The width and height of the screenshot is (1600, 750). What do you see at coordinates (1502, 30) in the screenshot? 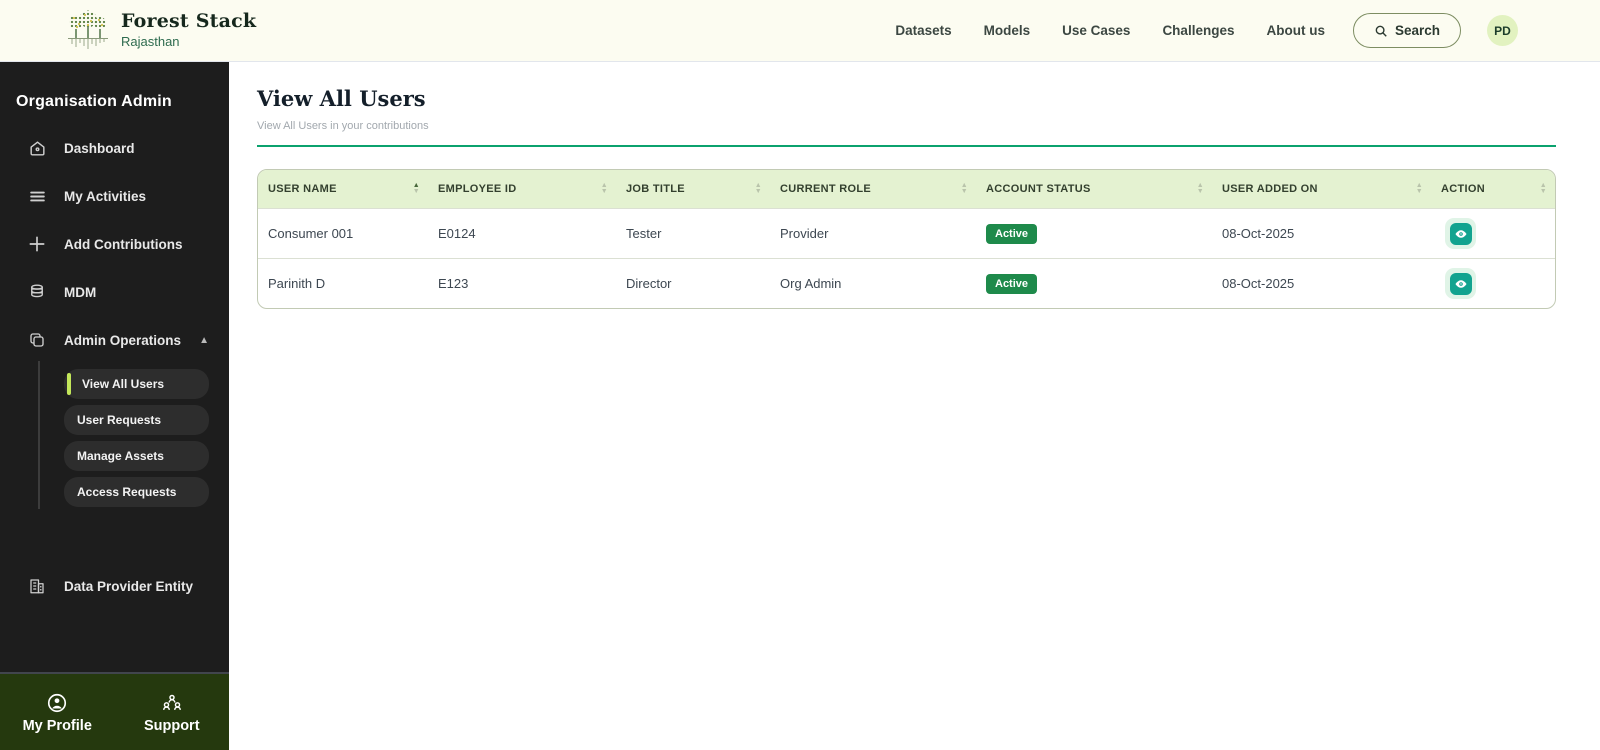
I see `user-avatar: PD` at bounding box center [1502, 30].